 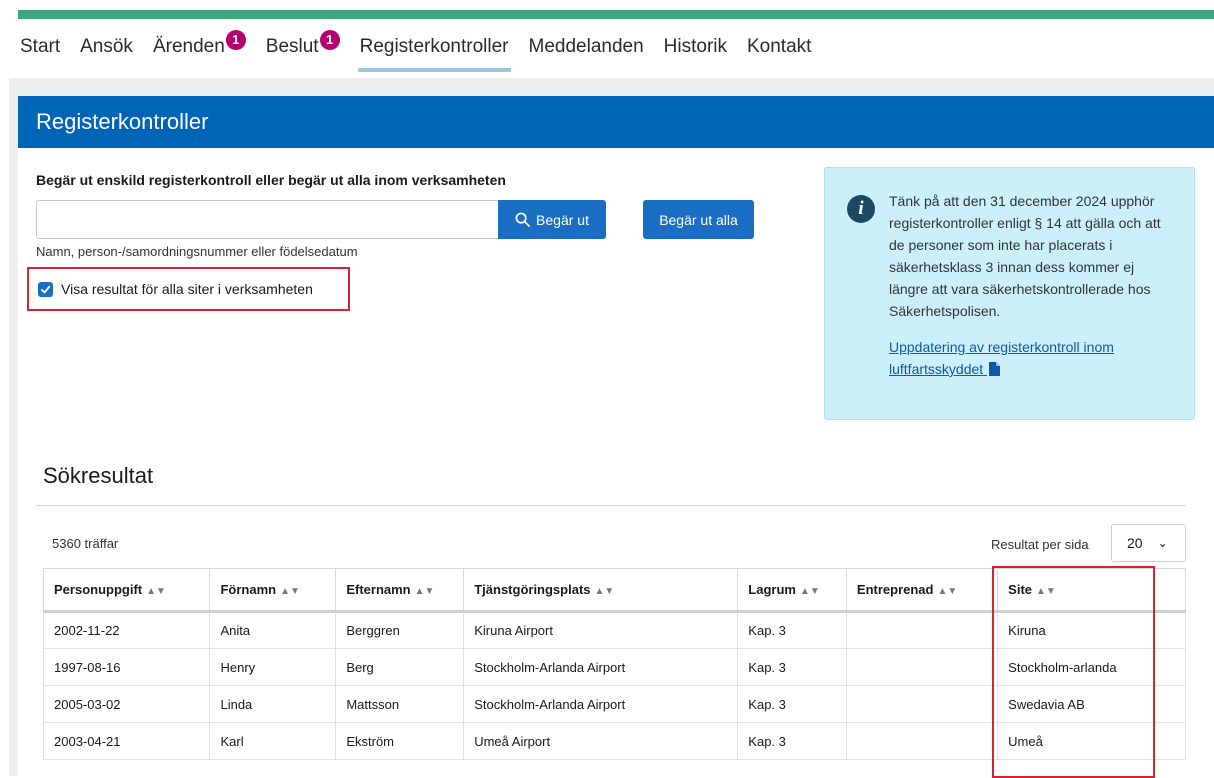 I want to click on column-header-label: Personuppgift, so click(x=98, y=589).